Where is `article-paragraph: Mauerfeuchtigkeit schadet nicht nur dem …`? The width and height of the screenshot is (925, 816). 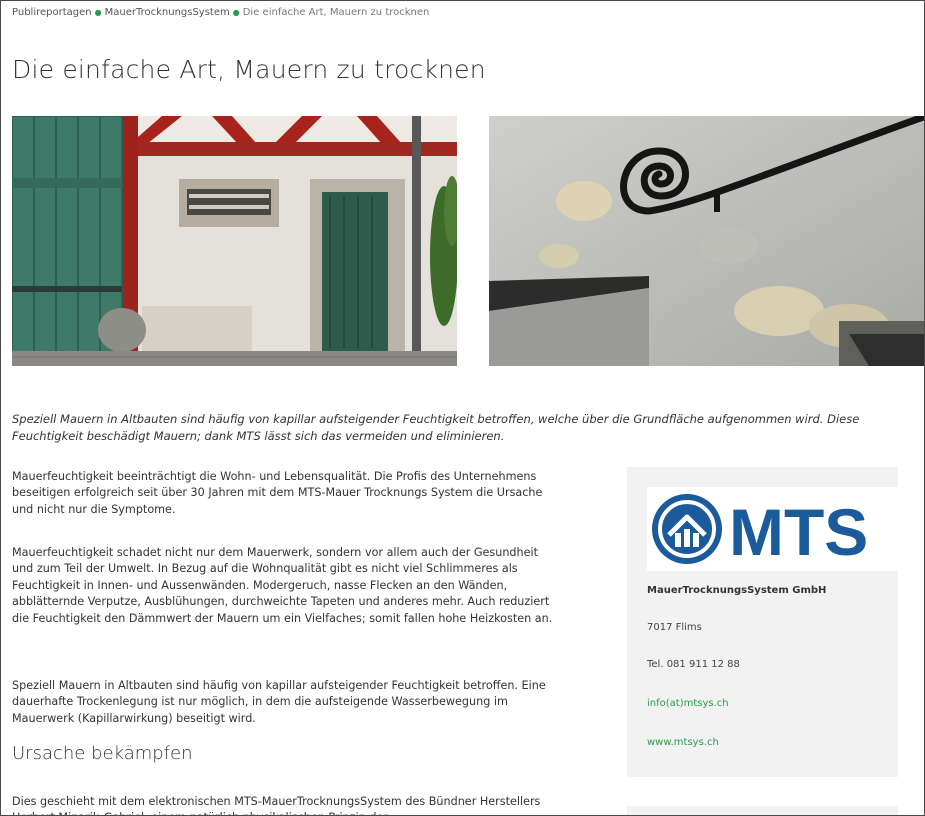
article-paragraph: Mauerfeuchtigkeit schadet nicht nur dem … is located at coordinates (282, 585).